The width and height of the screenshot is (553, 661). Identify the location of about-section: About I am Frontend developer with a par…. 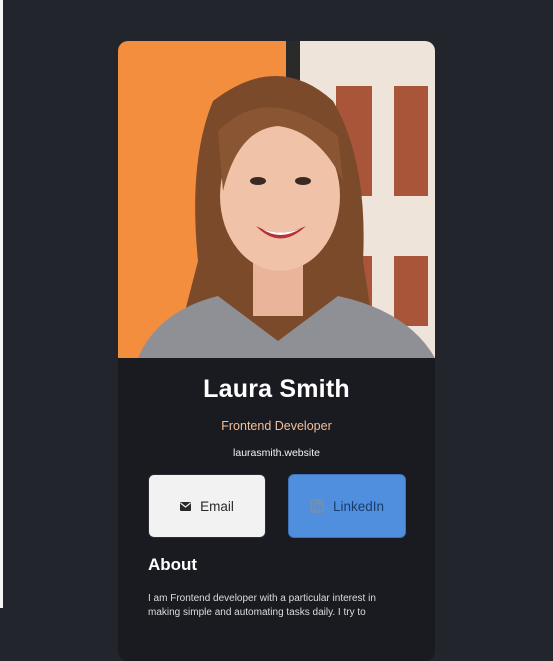
(276, 587).